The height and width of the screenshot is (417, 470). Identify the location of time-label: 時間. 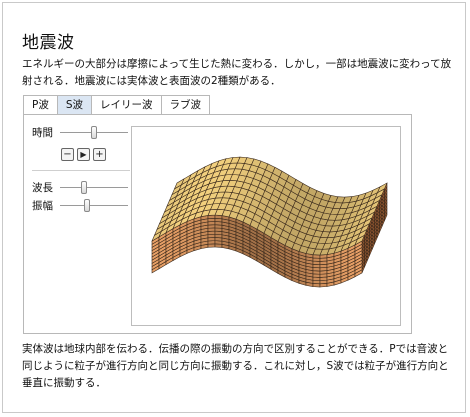
(42, 133).